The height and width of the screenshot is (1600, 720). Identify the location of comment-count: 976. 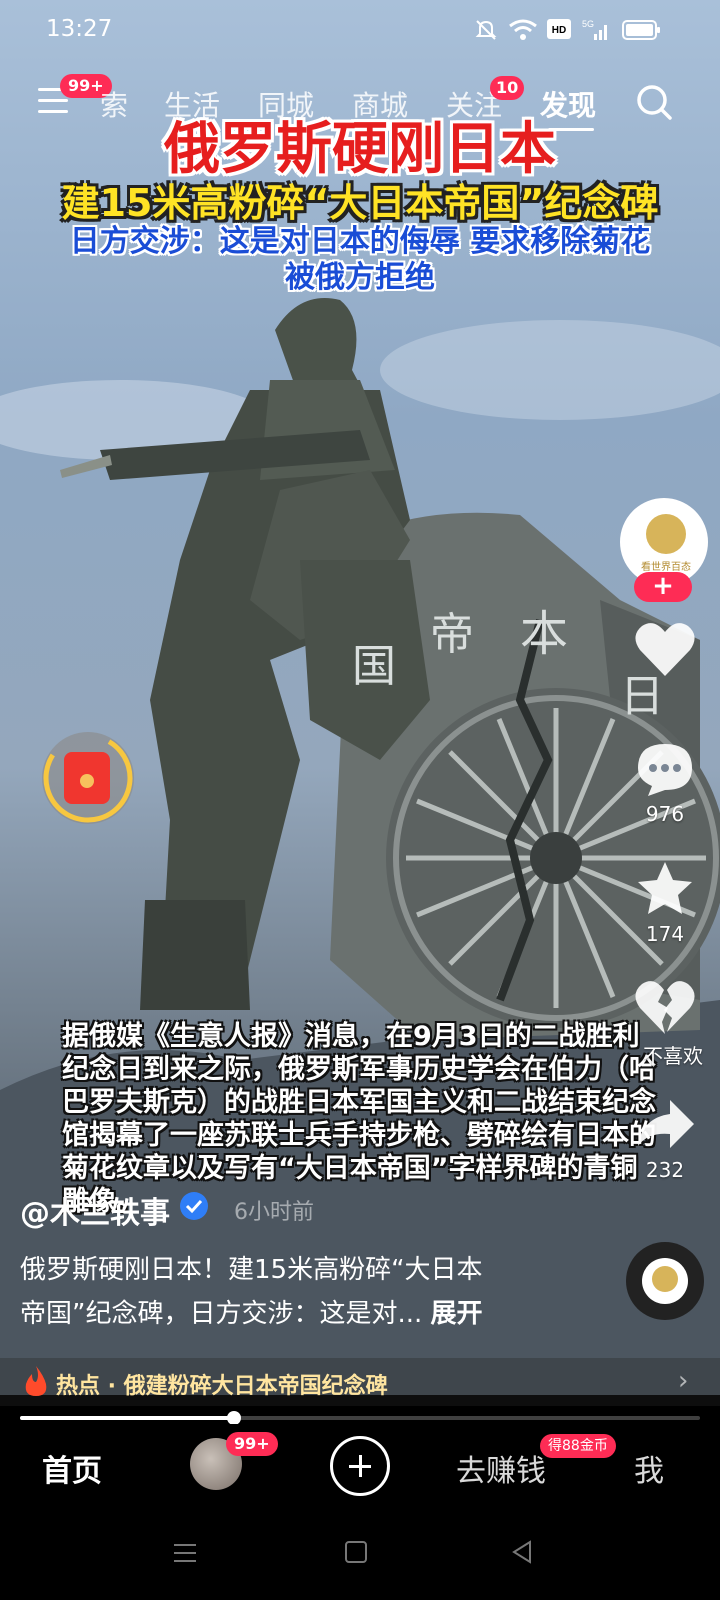
(665, 814).